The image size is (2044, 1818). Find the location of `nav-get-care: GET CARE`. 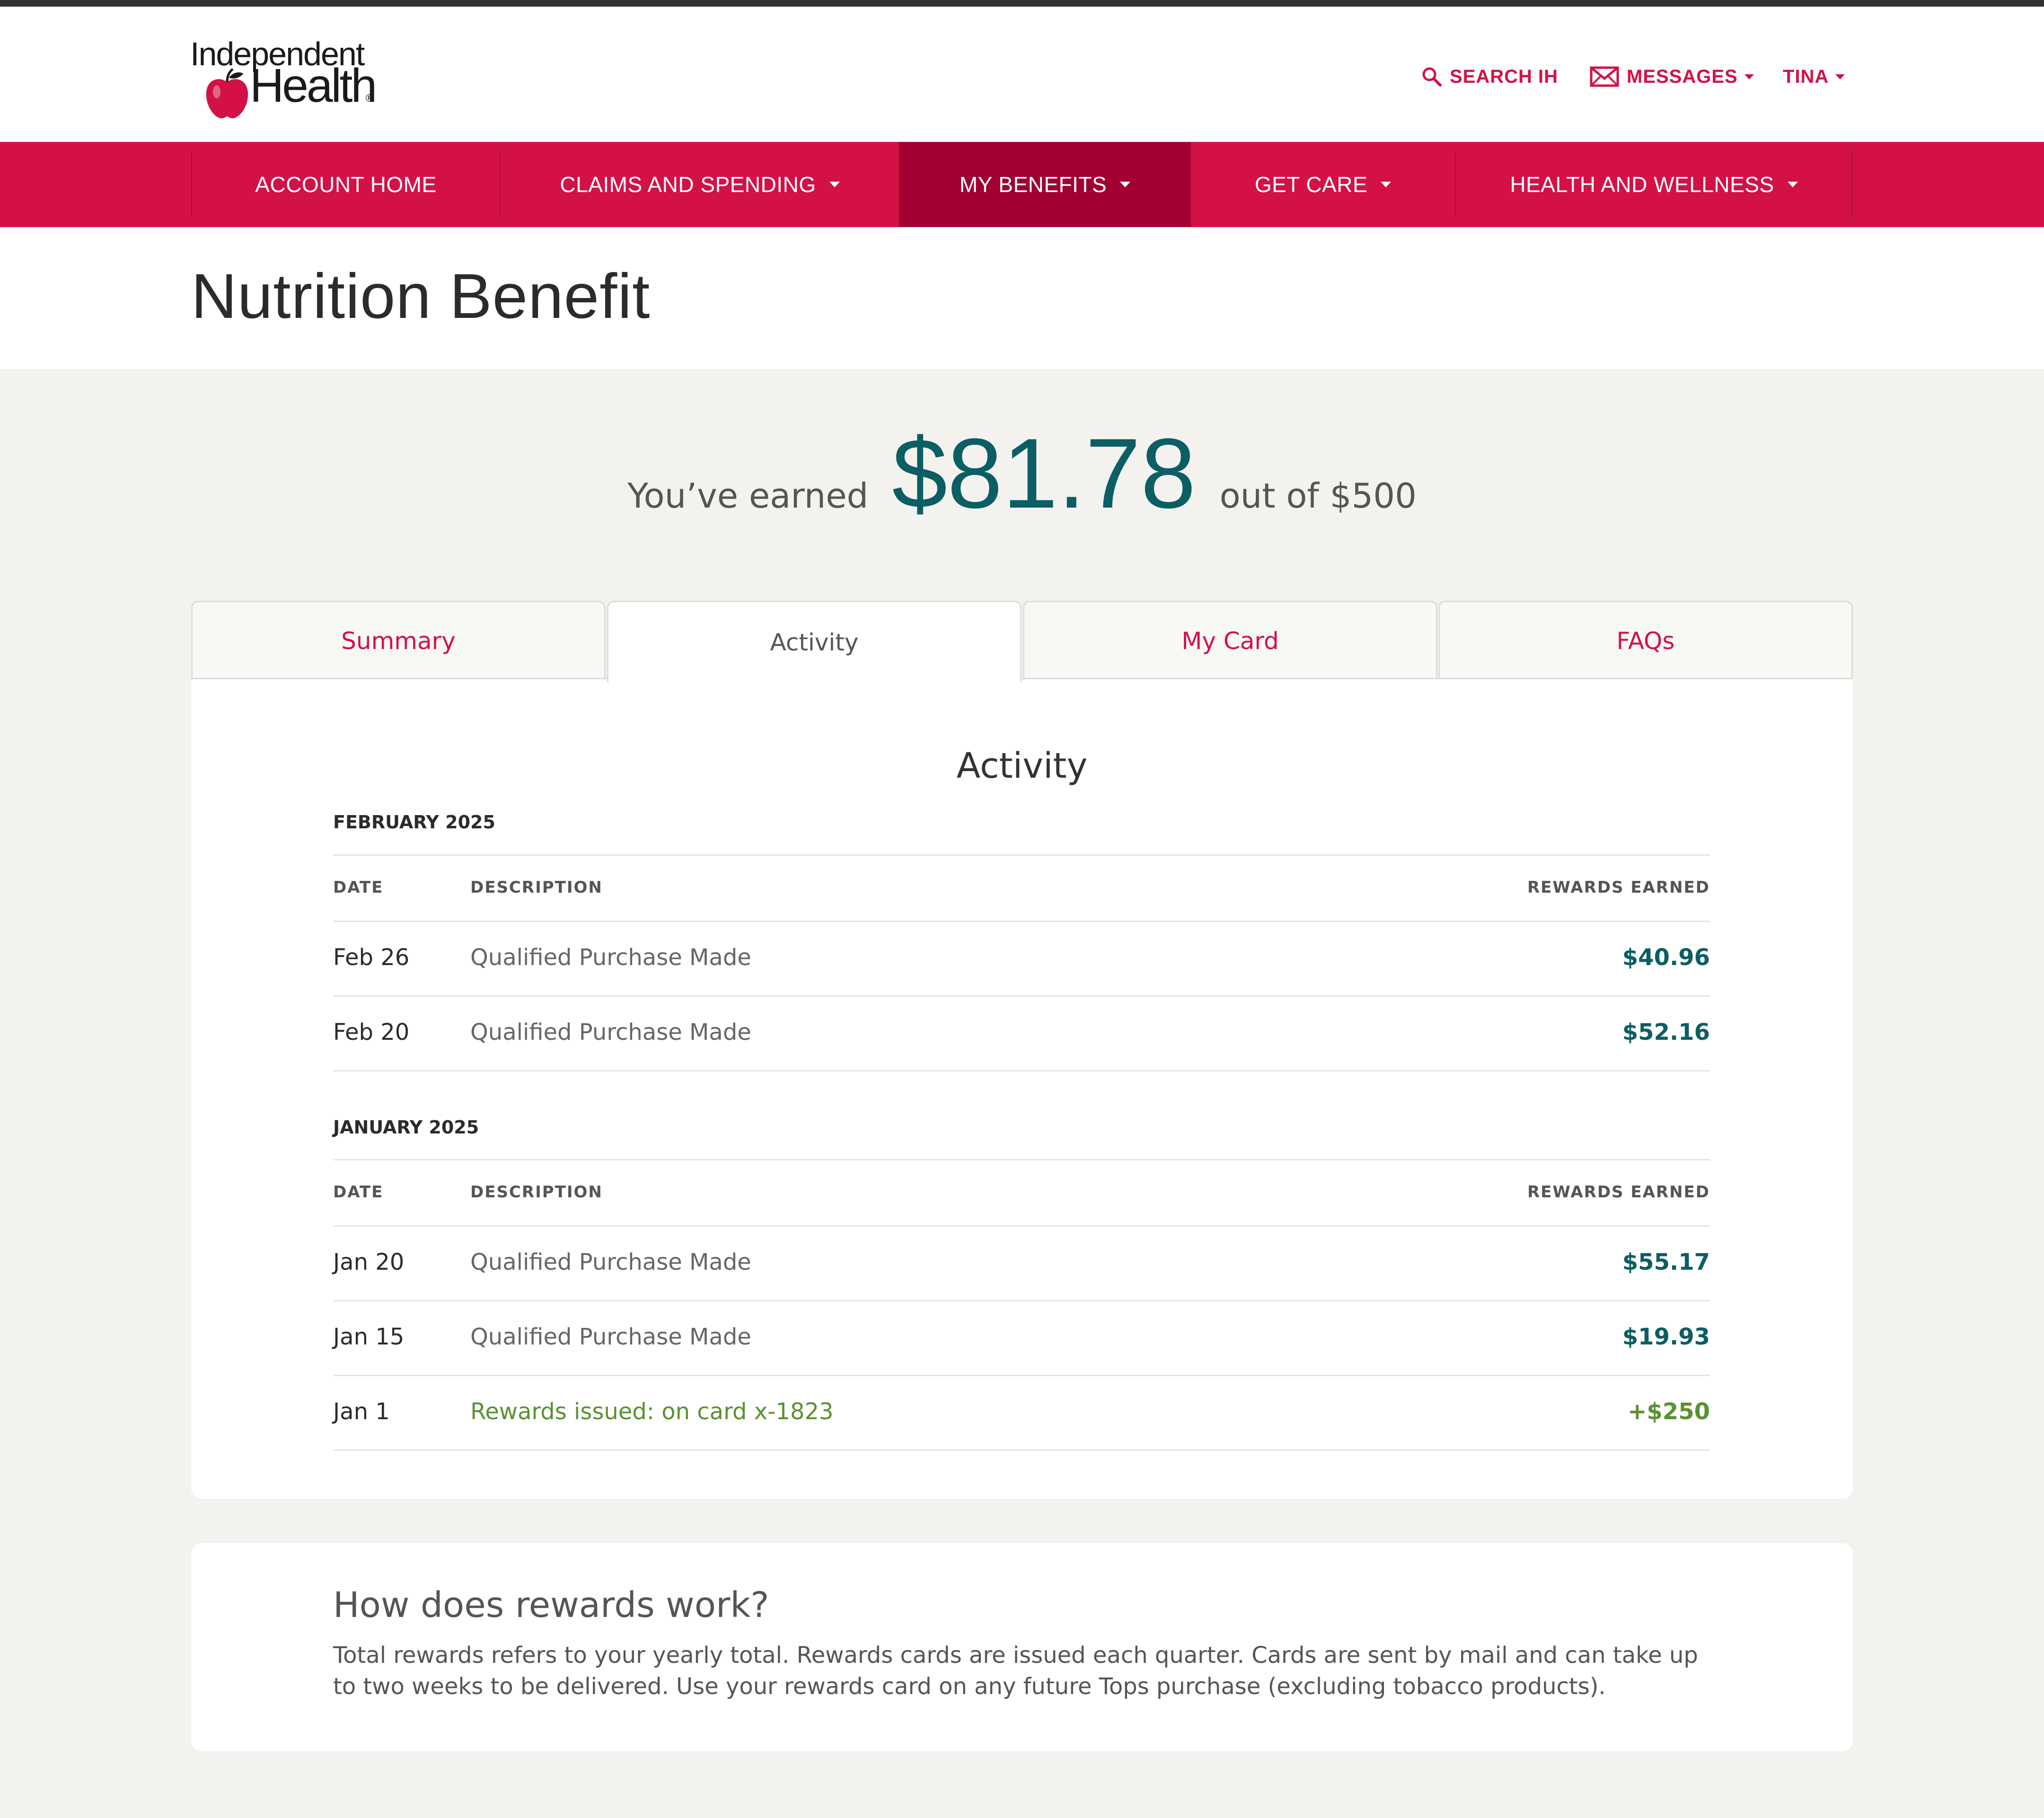

nav-get-care: GET CARE is located at coordinates (1323, 185).